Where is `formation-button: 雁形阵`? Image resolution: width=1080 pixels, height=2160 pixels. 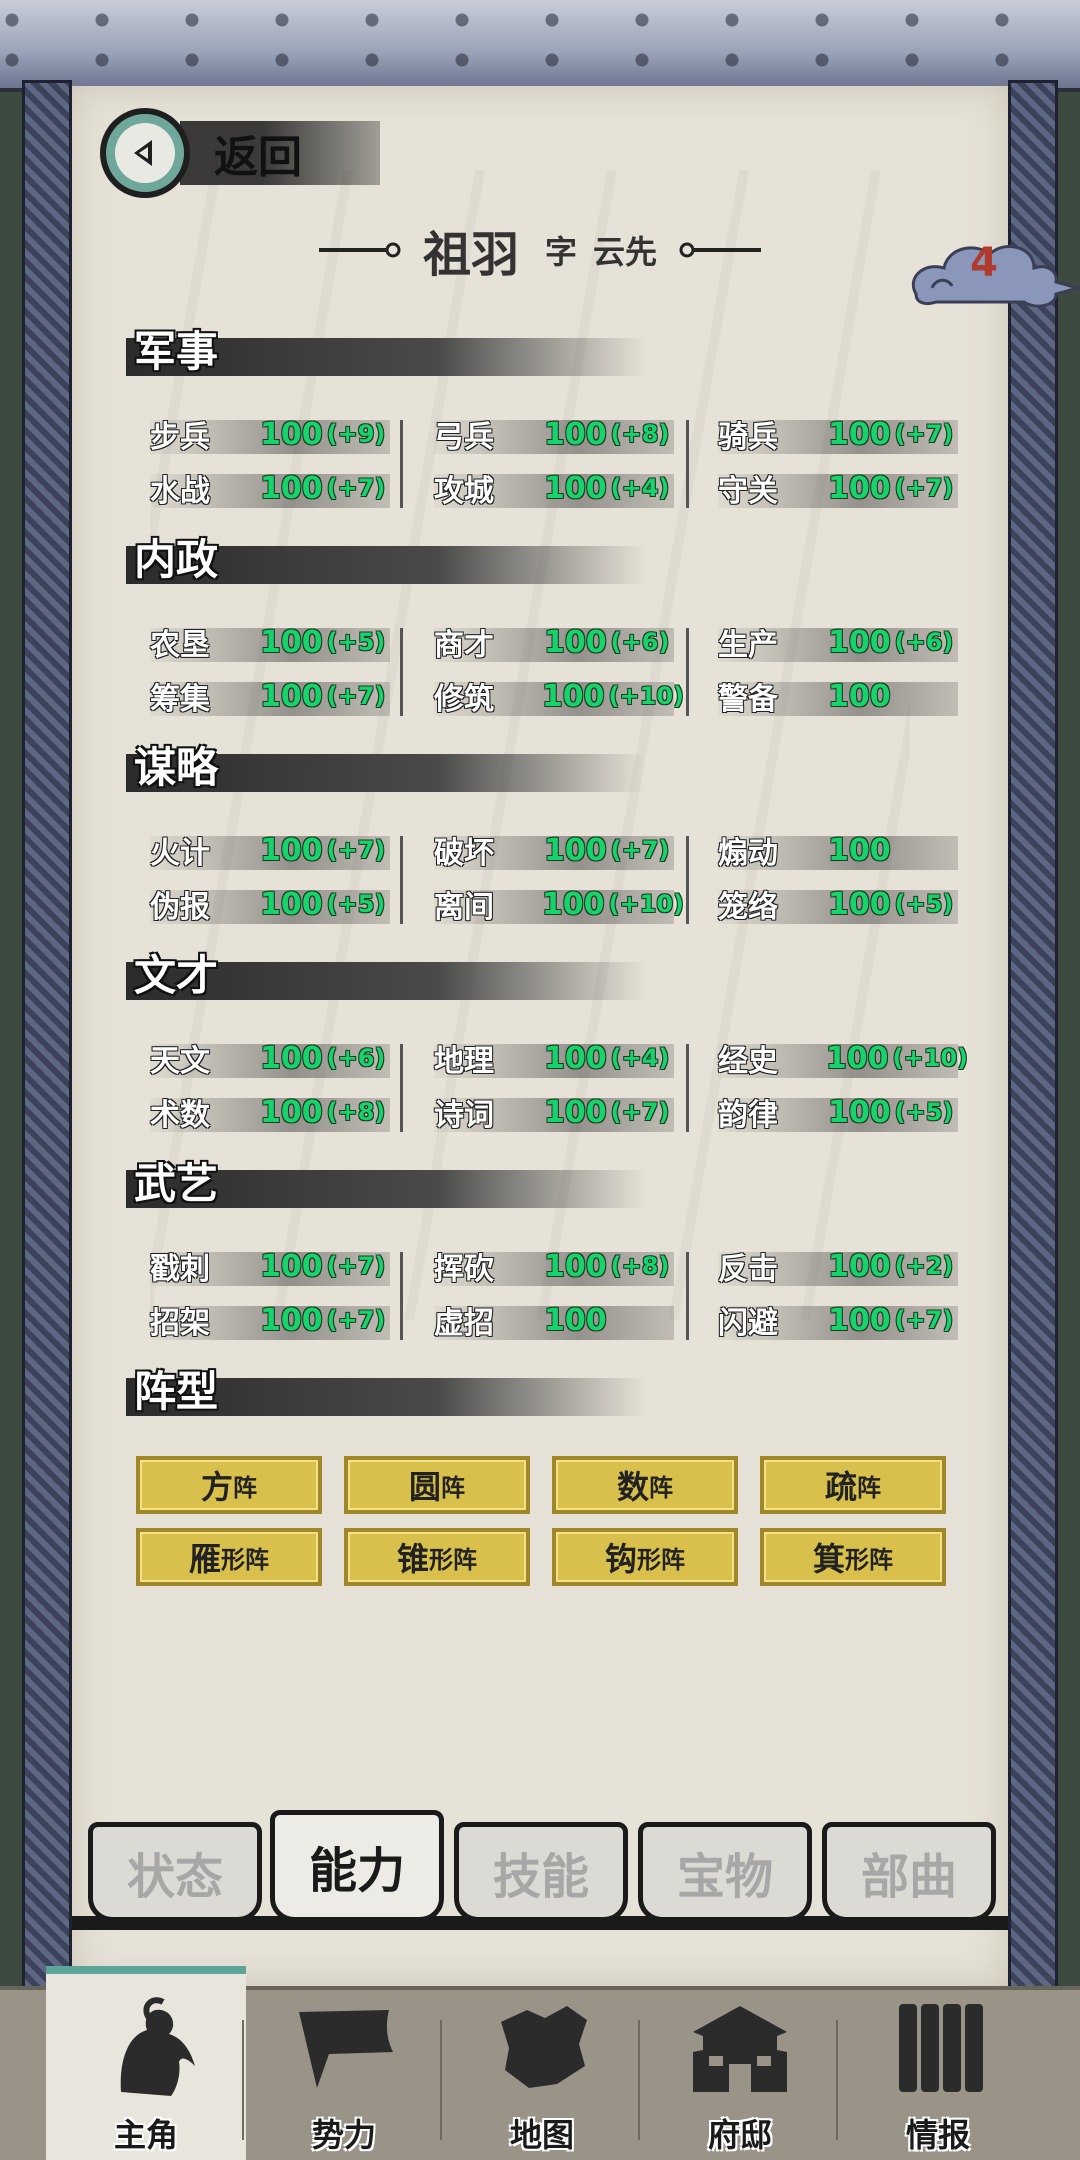 formation-button: 雁形阵 is located at coordinates (229, 1557).